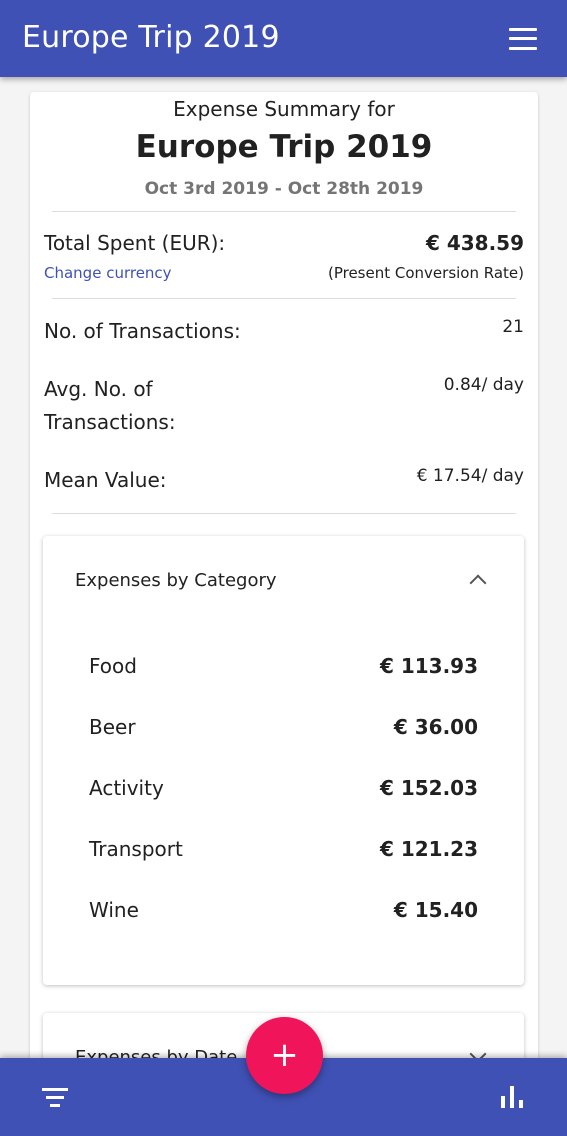  What do you see at coordinates (283, 928) in the screenshot?
I see `list-item: Wine € 15.40` at bounding box center [283, 928].